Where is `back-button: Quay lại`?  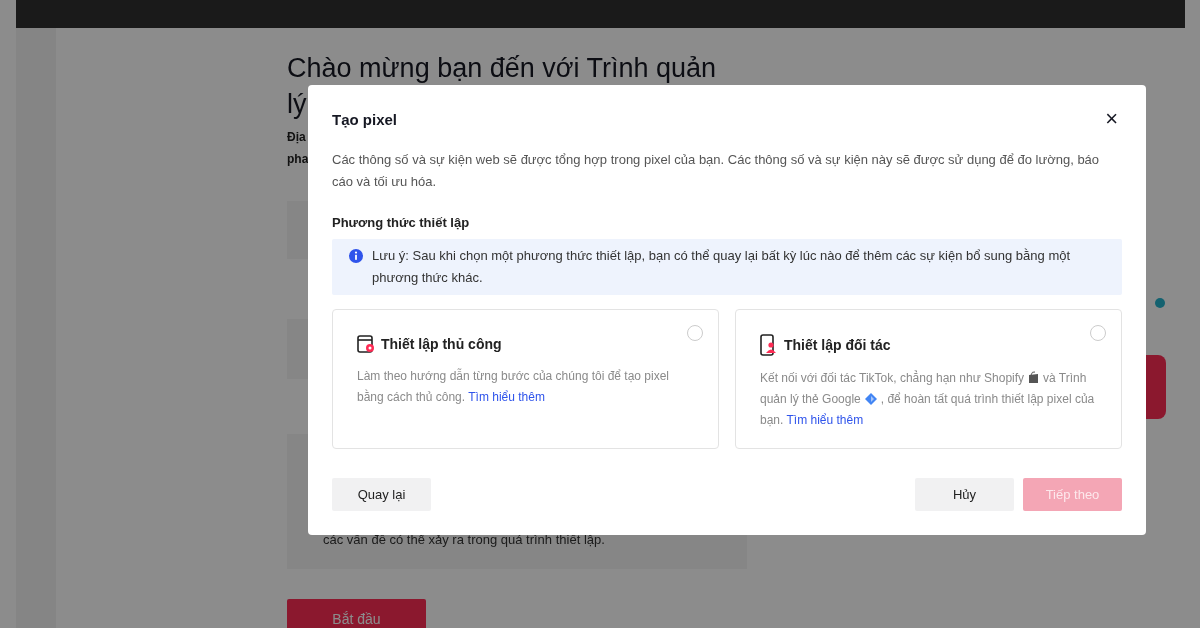 back-button: Quay lại is located at coordinates (381, 494).